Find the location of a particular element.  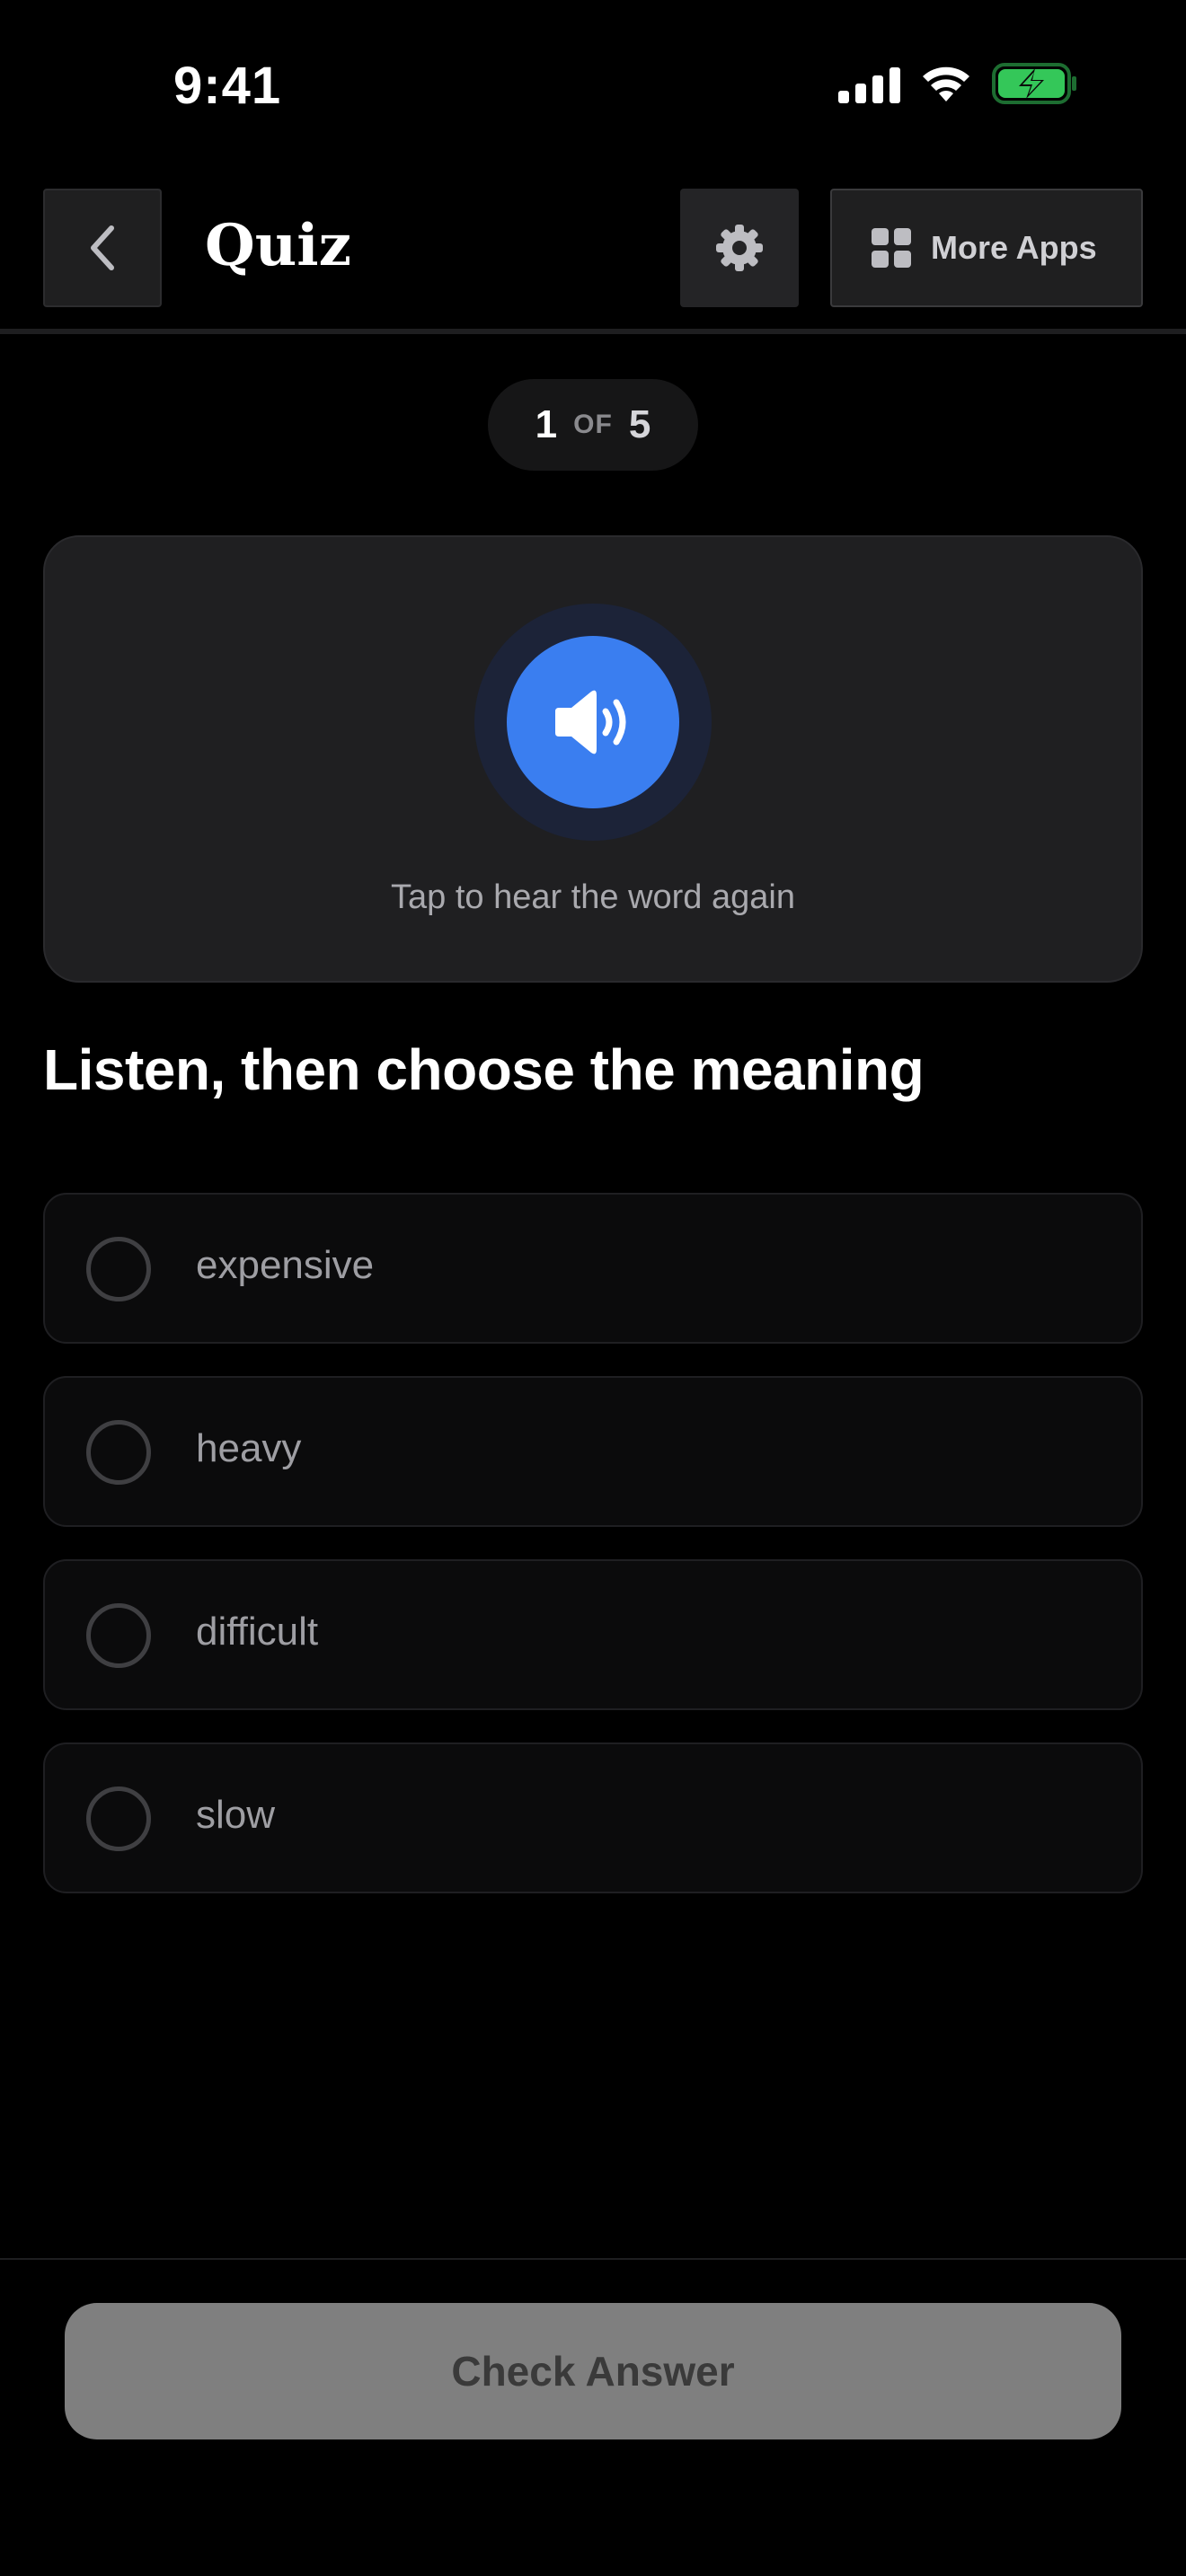

question-title: Listen, then choose the meaning is located at coordinates (484, 1069).